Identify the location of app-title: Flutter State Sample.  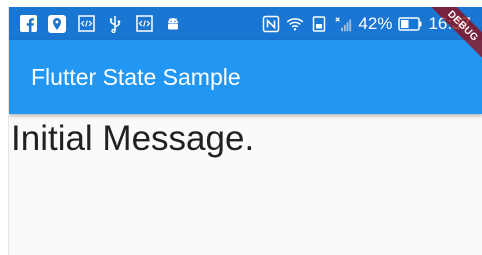
(136, 76).